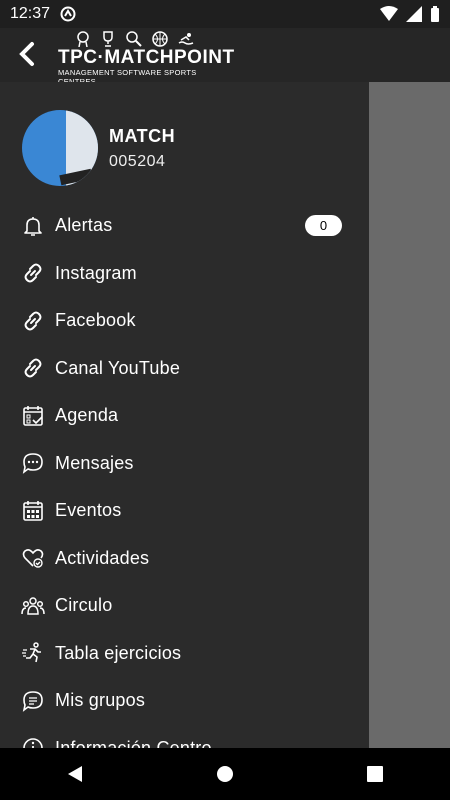  Describe the element at coordinates (84, 605) in the screenshot. I see `menu-item-label: Circulo` at that location.